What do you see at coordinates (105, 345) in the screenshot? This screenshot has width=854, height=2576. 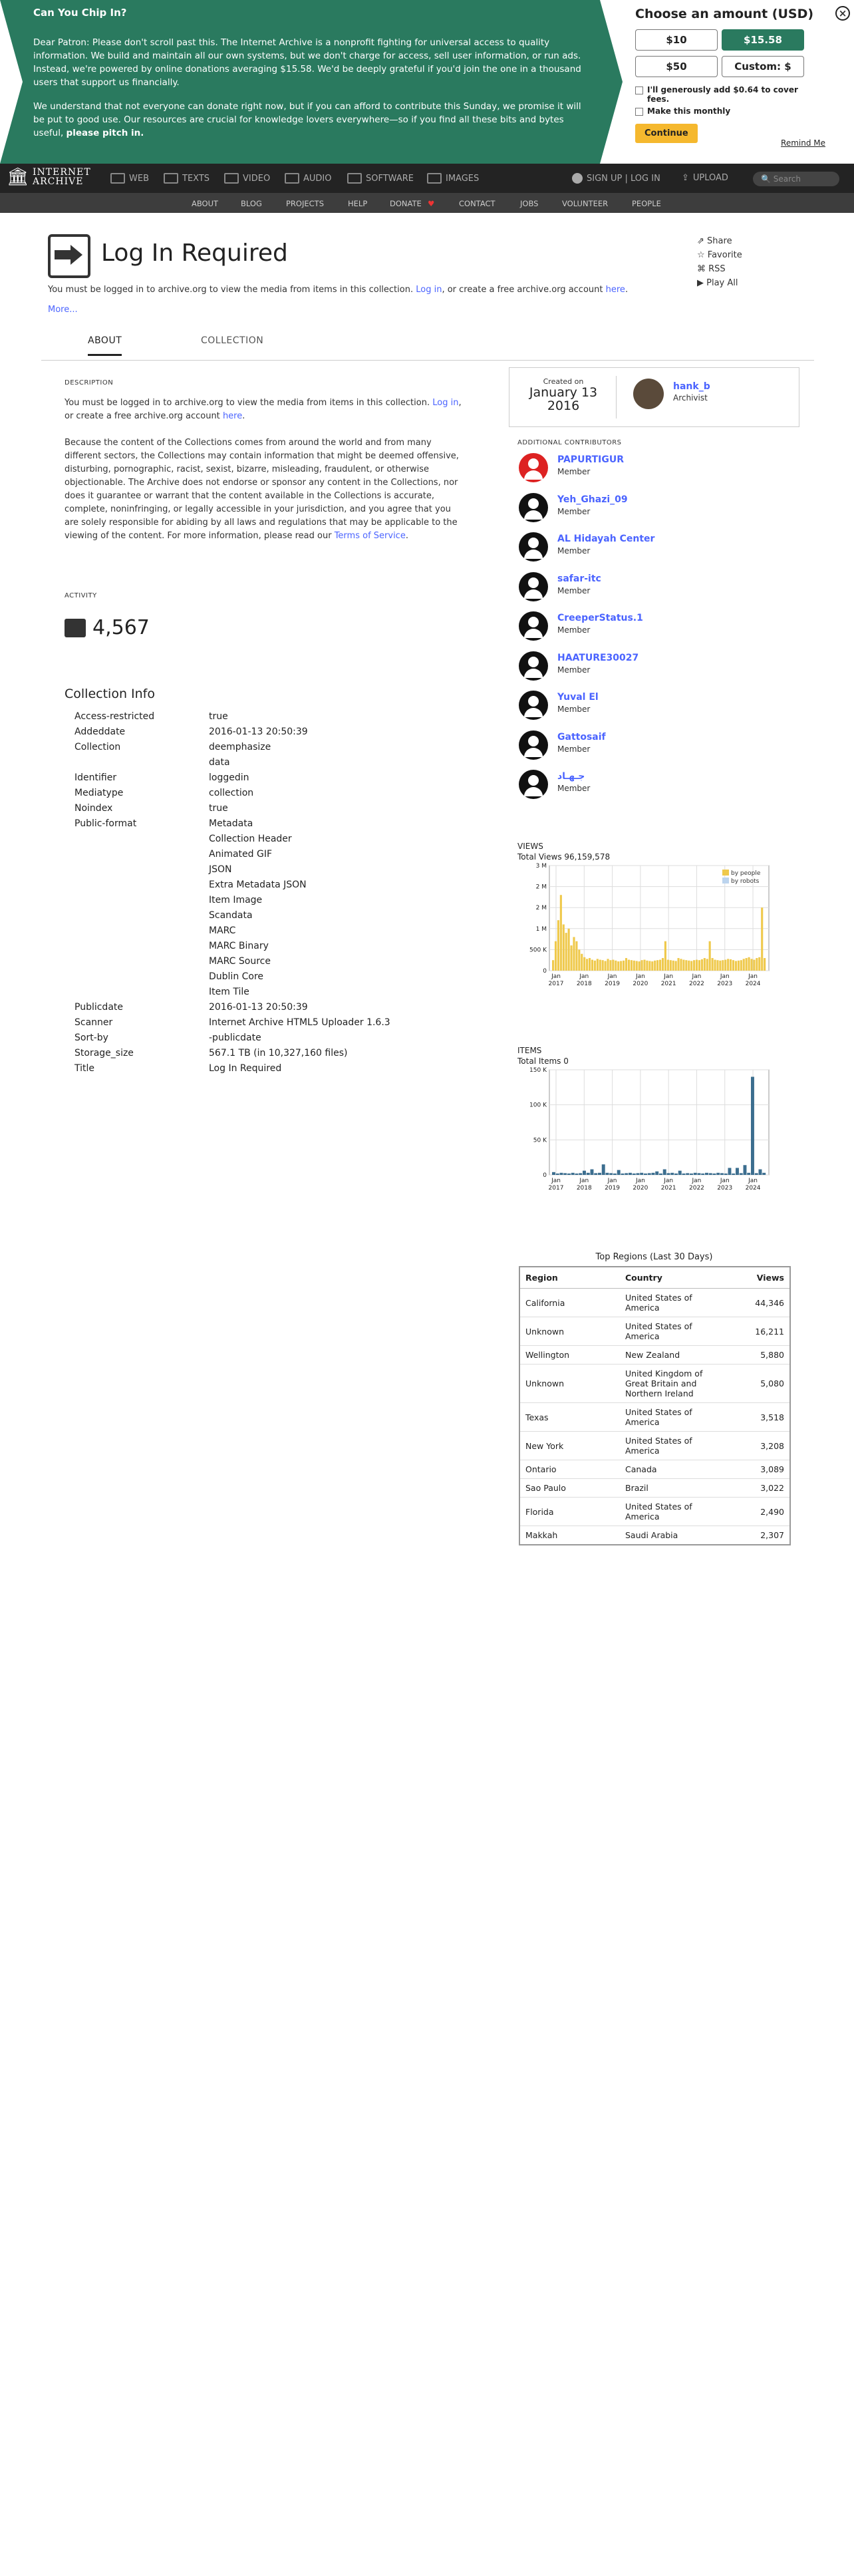 I see `tab-about: ABOUT` at bounding box center [105, 345].